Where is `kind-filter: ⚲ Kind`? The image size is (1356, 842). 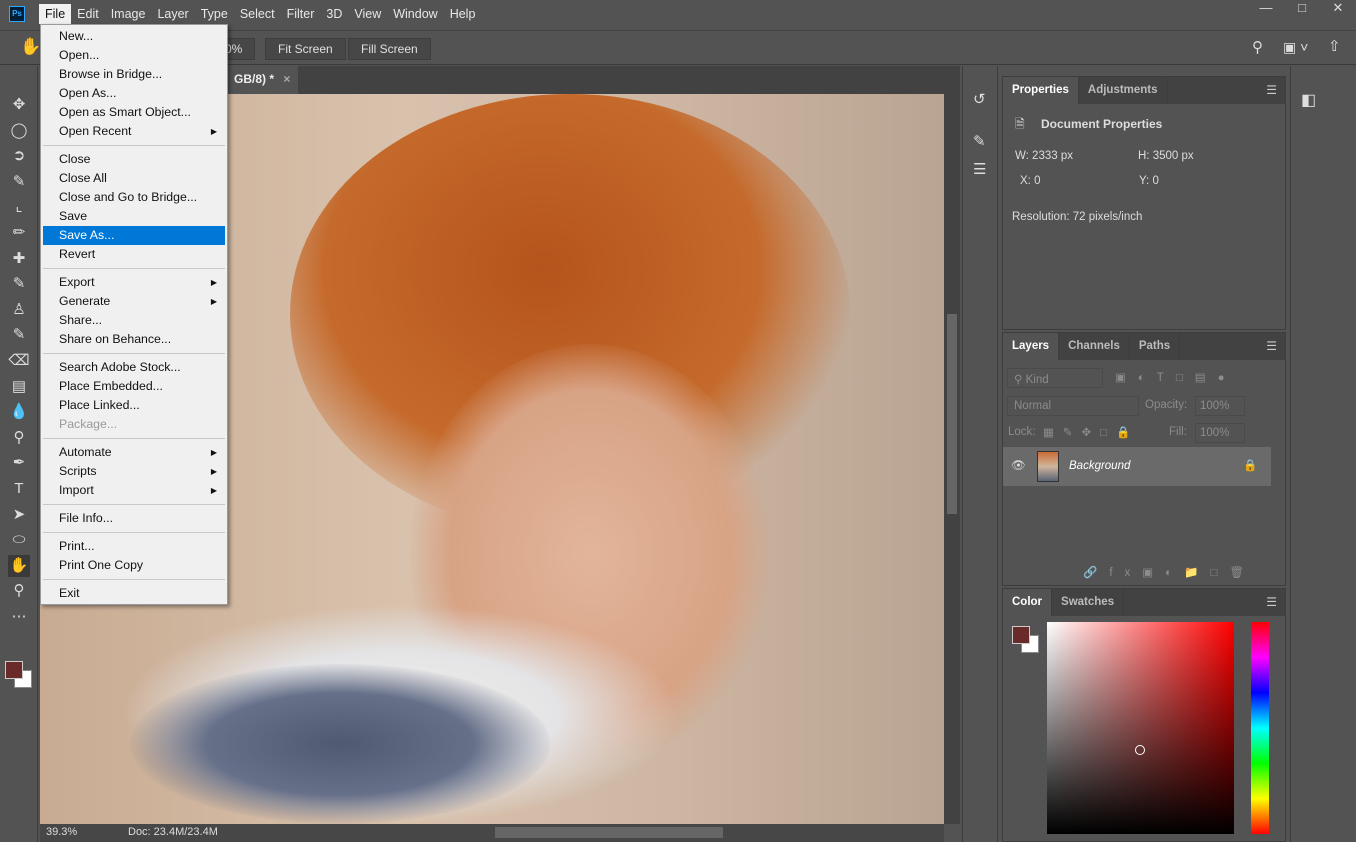 kind-filter: ⚲ Kind is located at coordinates (1055, 378).